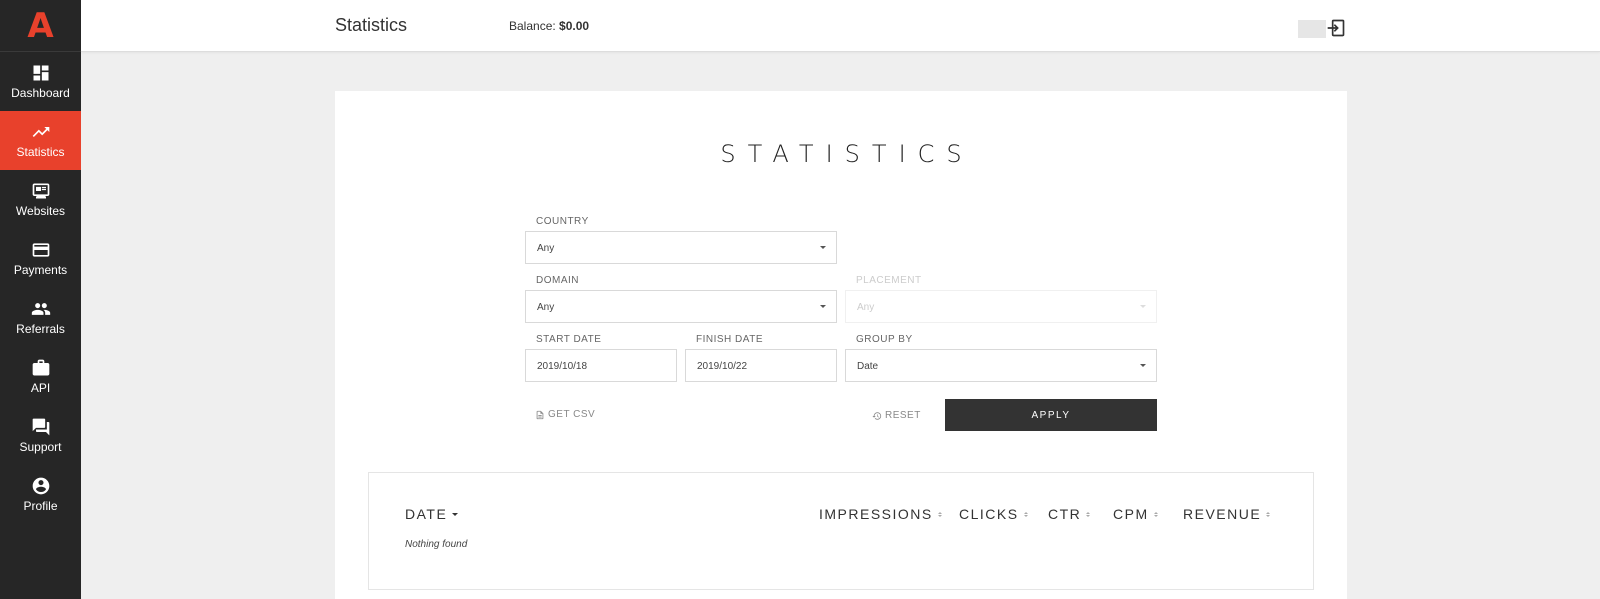 This screenshot has width=1600, height=599. I want to click on file-icon, so click(540, 414).